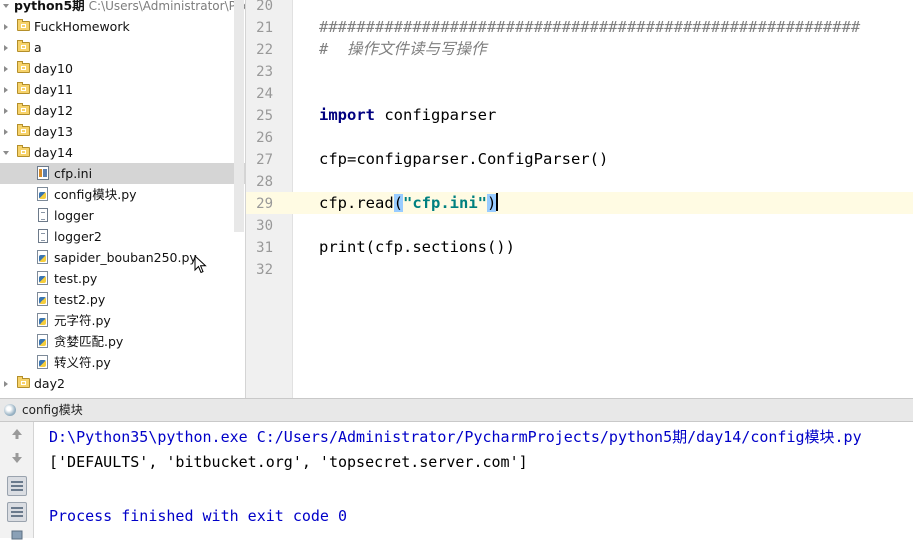 Image resolution: width=913 pixels, height=546 pixels. Describe the element at coordinates (122, 215) in the screenshot. I see `tree-item-logger: logger` at that location.